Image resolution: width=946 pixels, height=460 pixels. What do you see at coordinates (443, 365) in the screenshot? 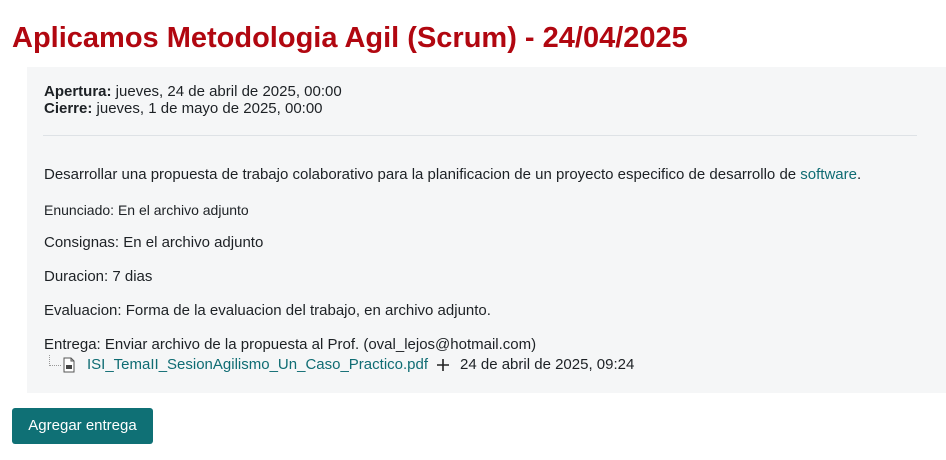
I see `plus-icon` at bounding box center [443, 365].